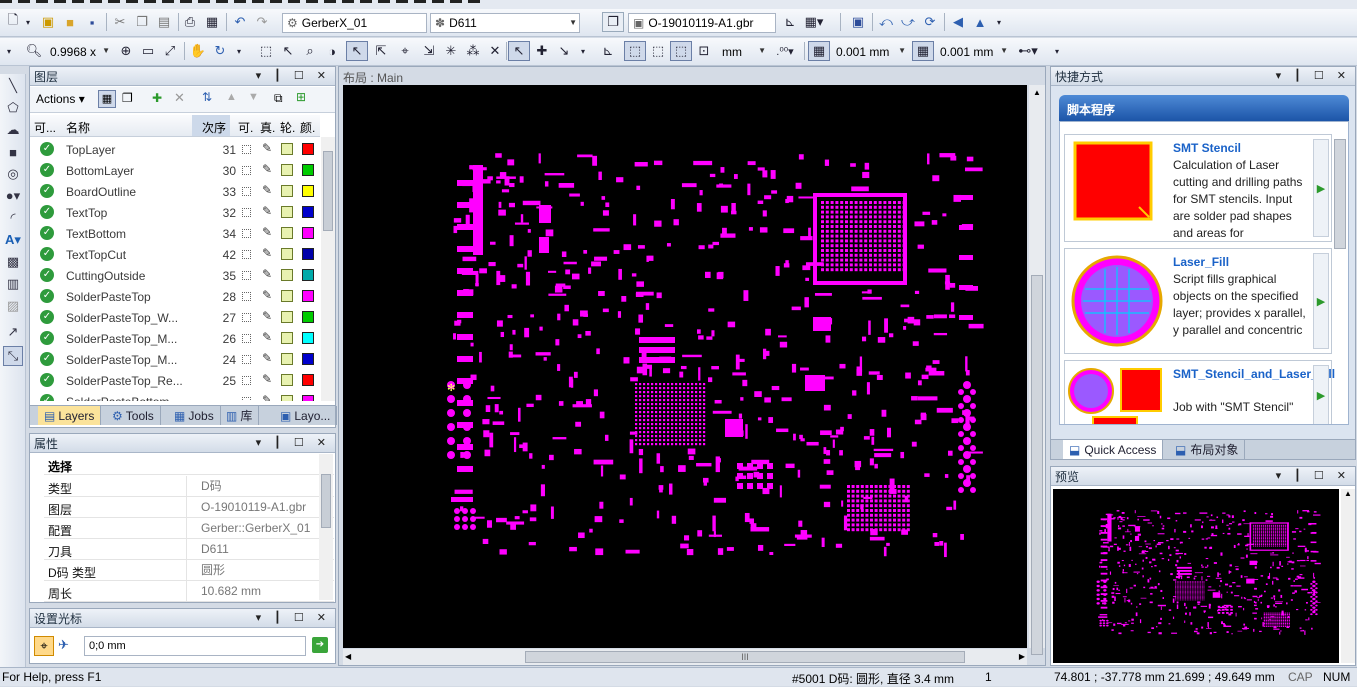 This screenshot has width=1357, height=687. I want to click on col-order: 次序, so click(214, 127).